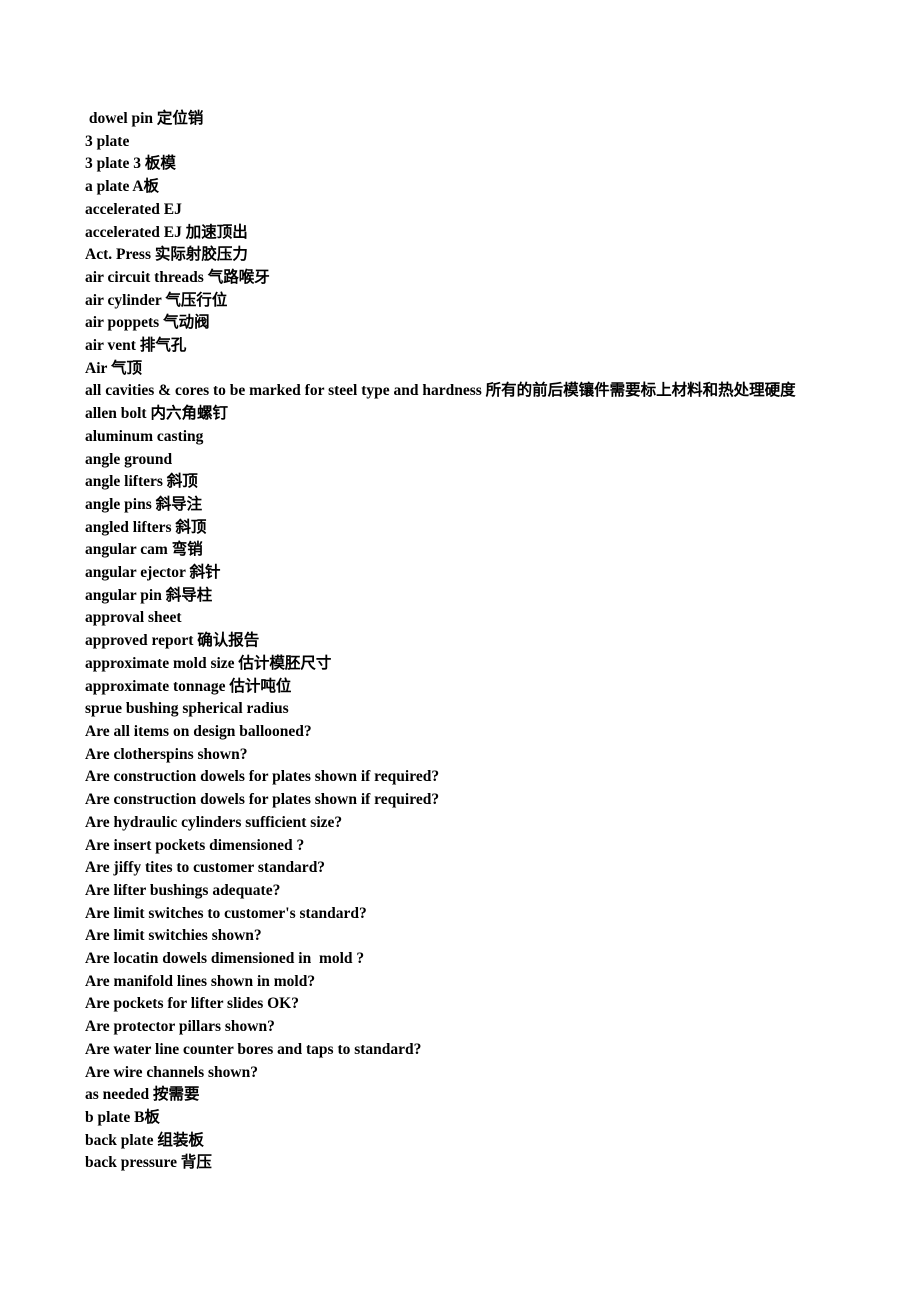 Image resolution: width=920 pixels, height=1301 pixels. I want to click on glossary-line: Are wire channels shown?, so click(171, 1072).